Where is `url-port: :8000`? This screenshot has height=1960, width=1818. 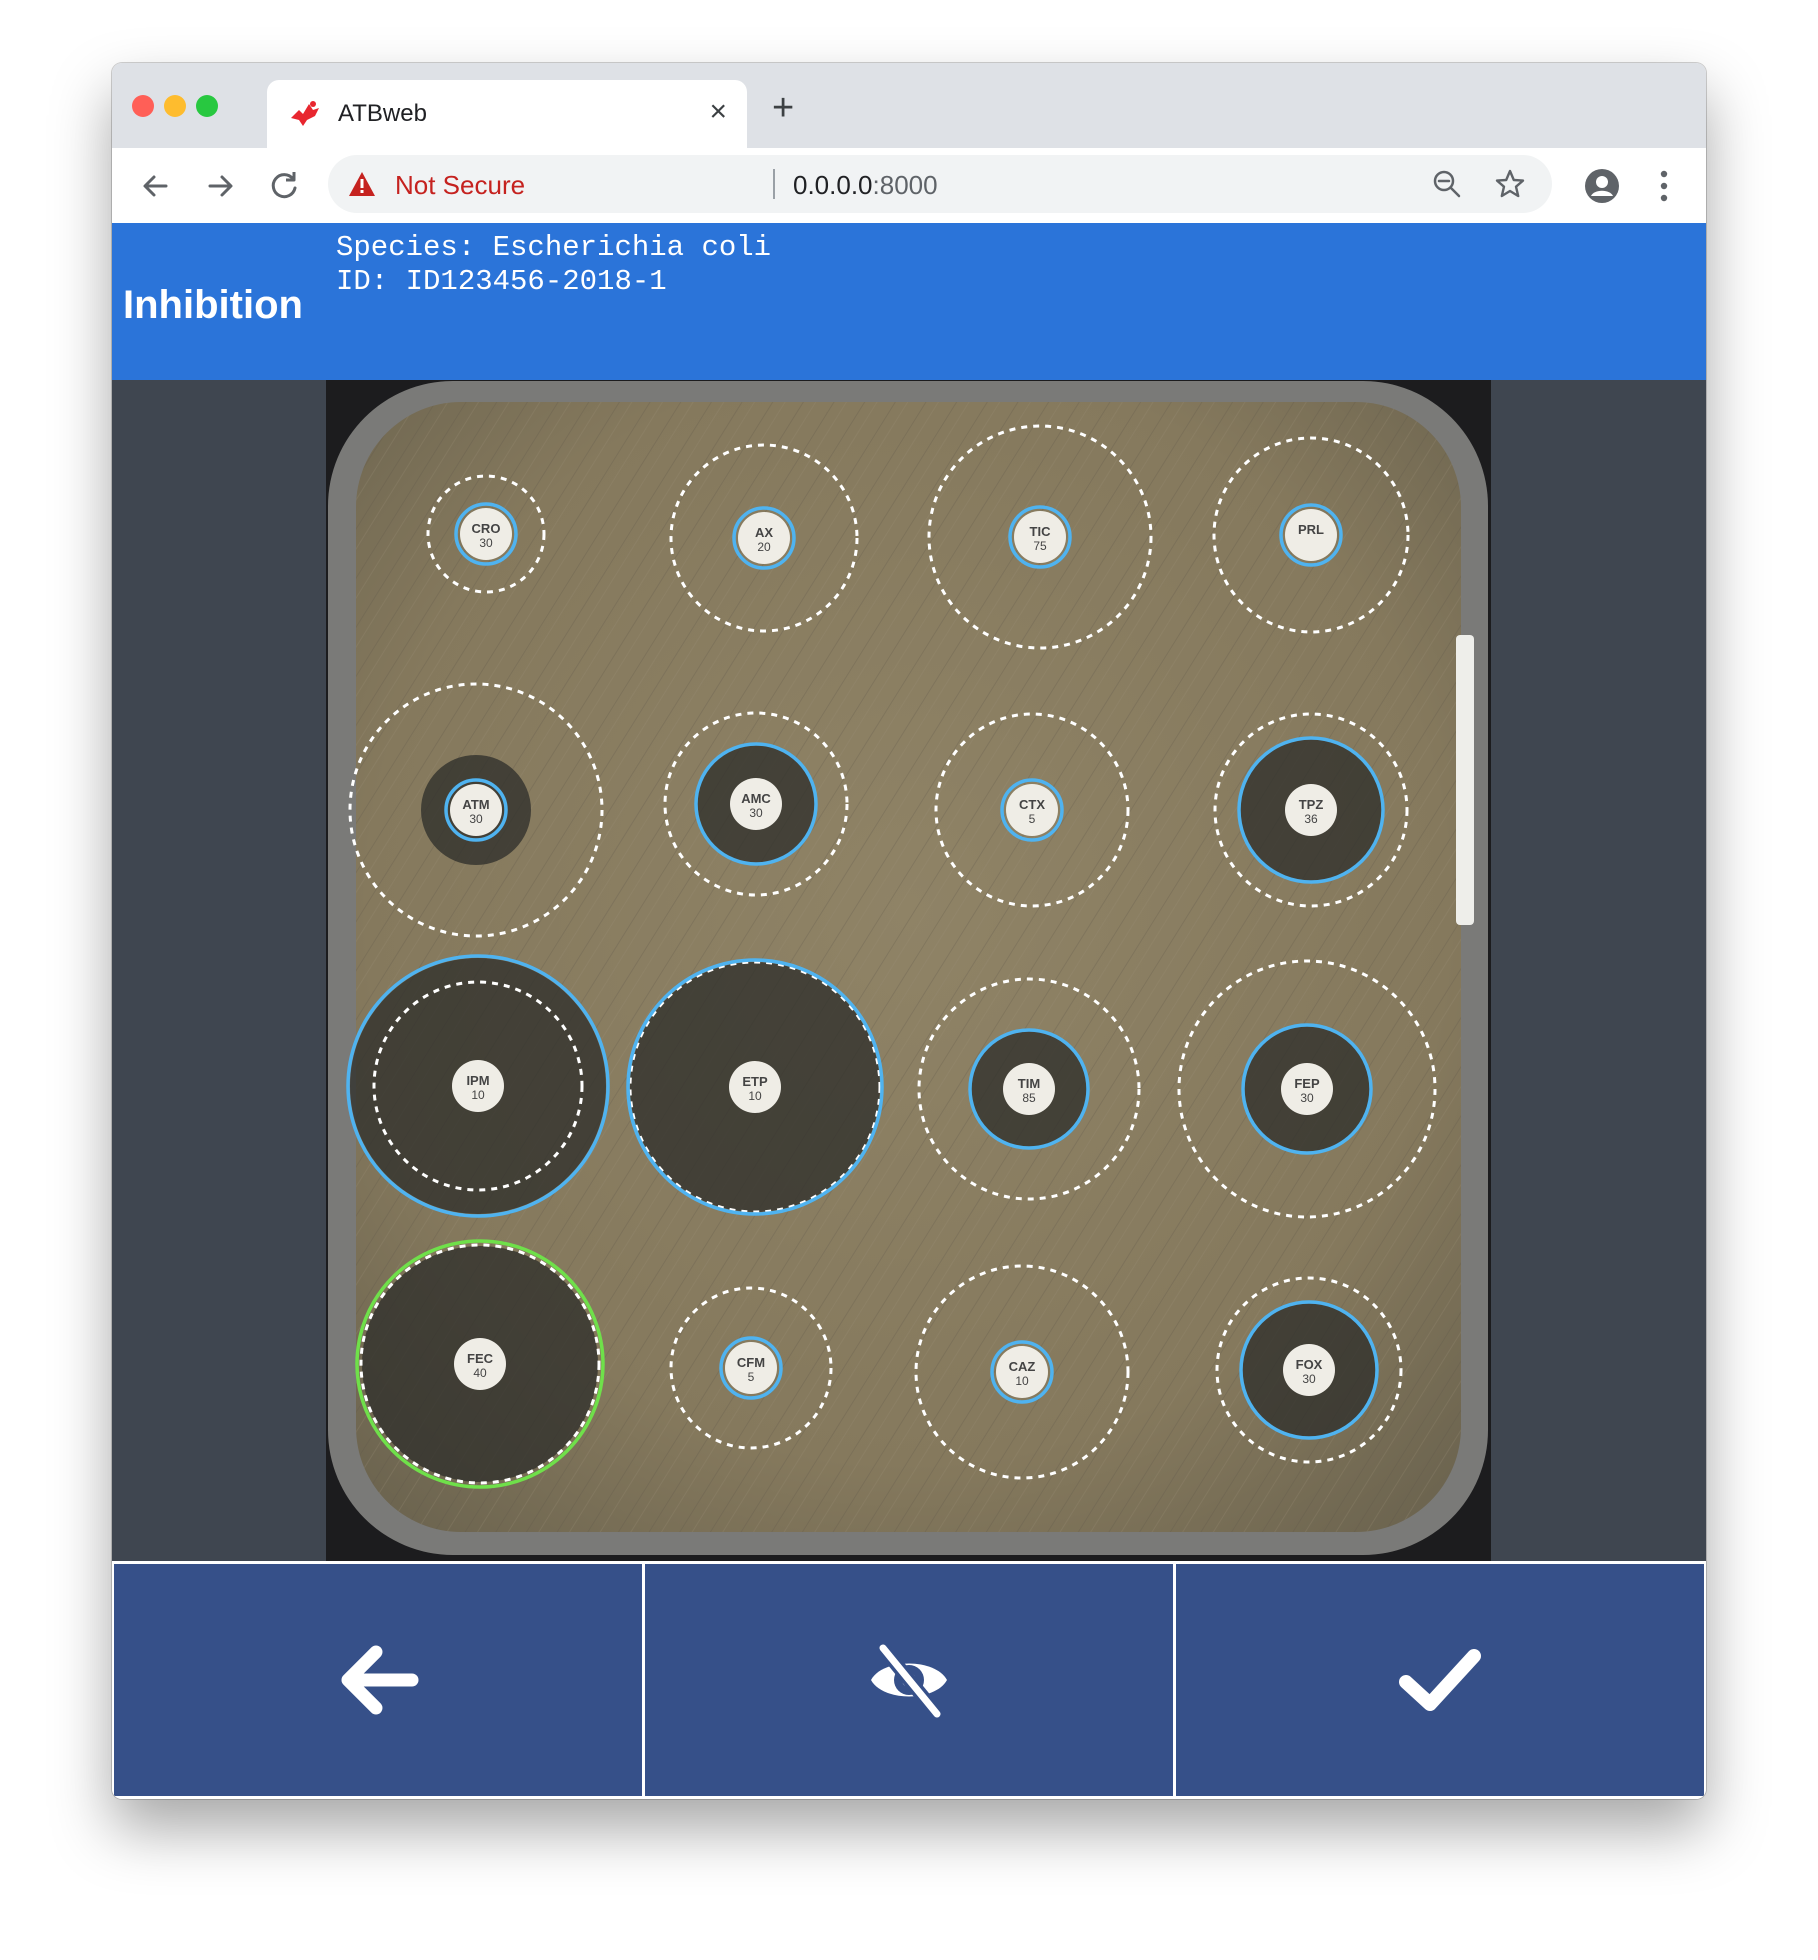 url-port: :8000 is located at coordinates (905, 185).